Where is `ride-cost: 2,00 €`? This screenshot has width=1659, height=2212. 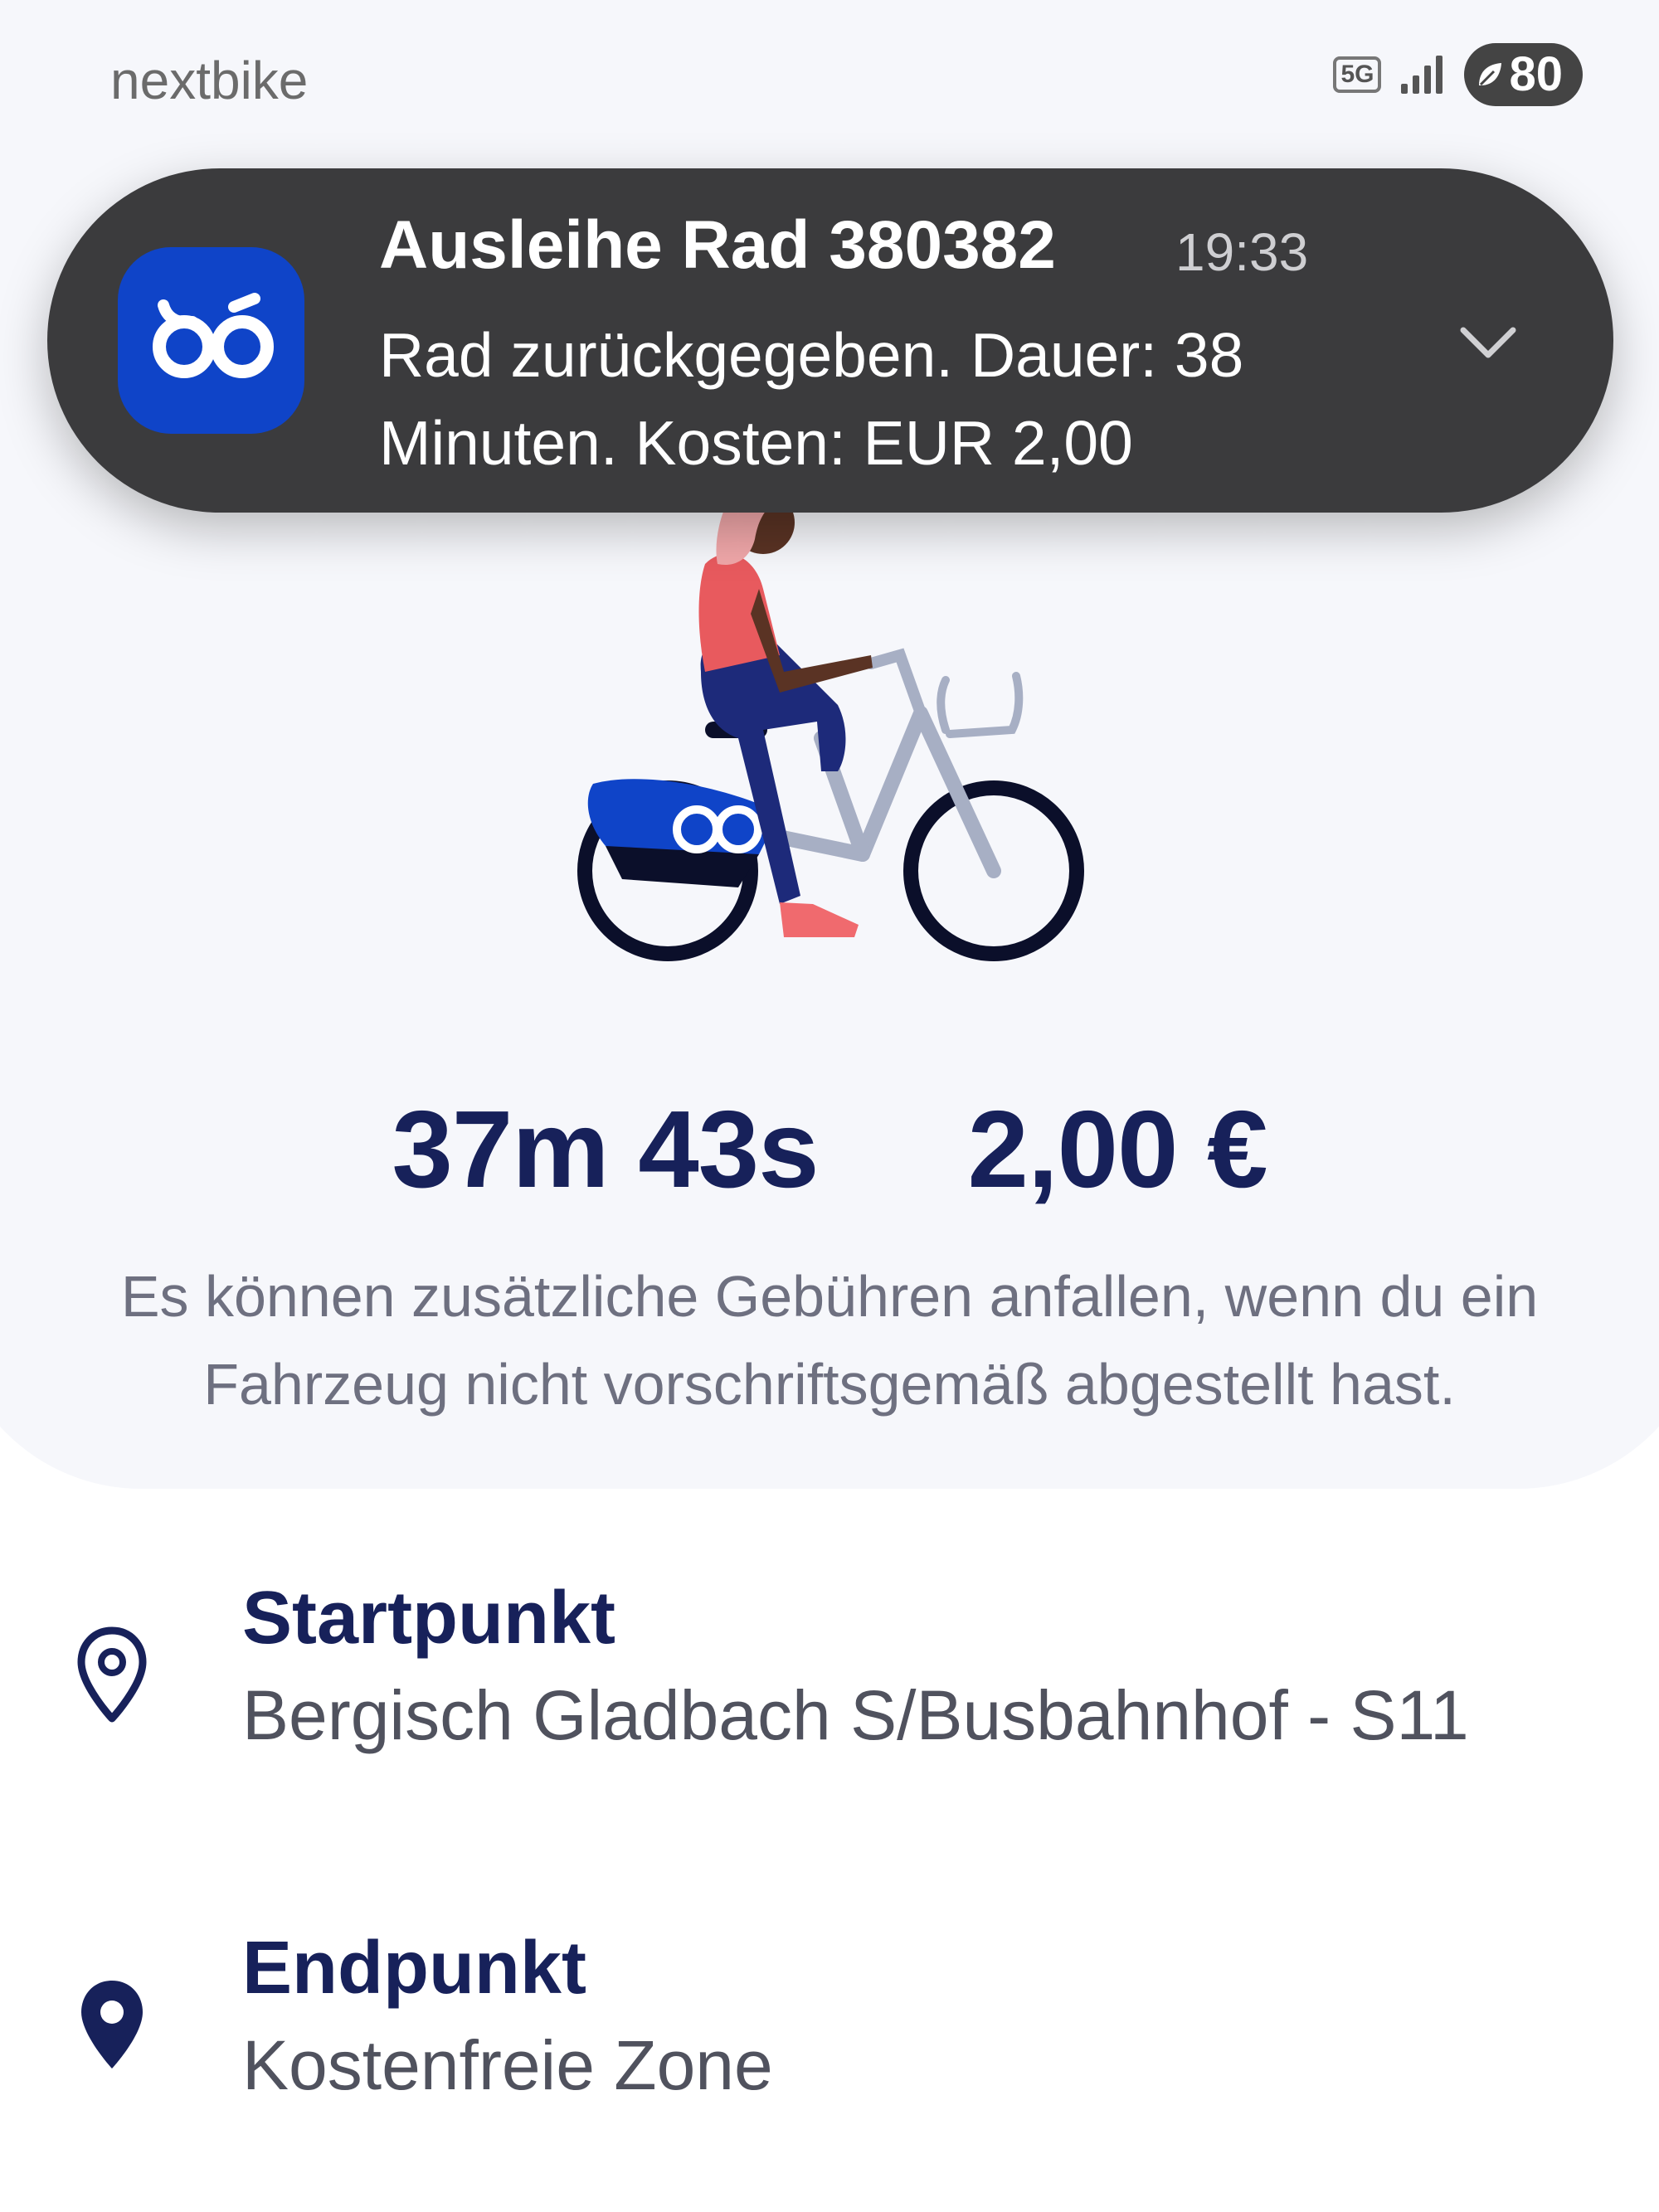
ride-cost: 2,00 € is located at coordinates (1117, 1149).